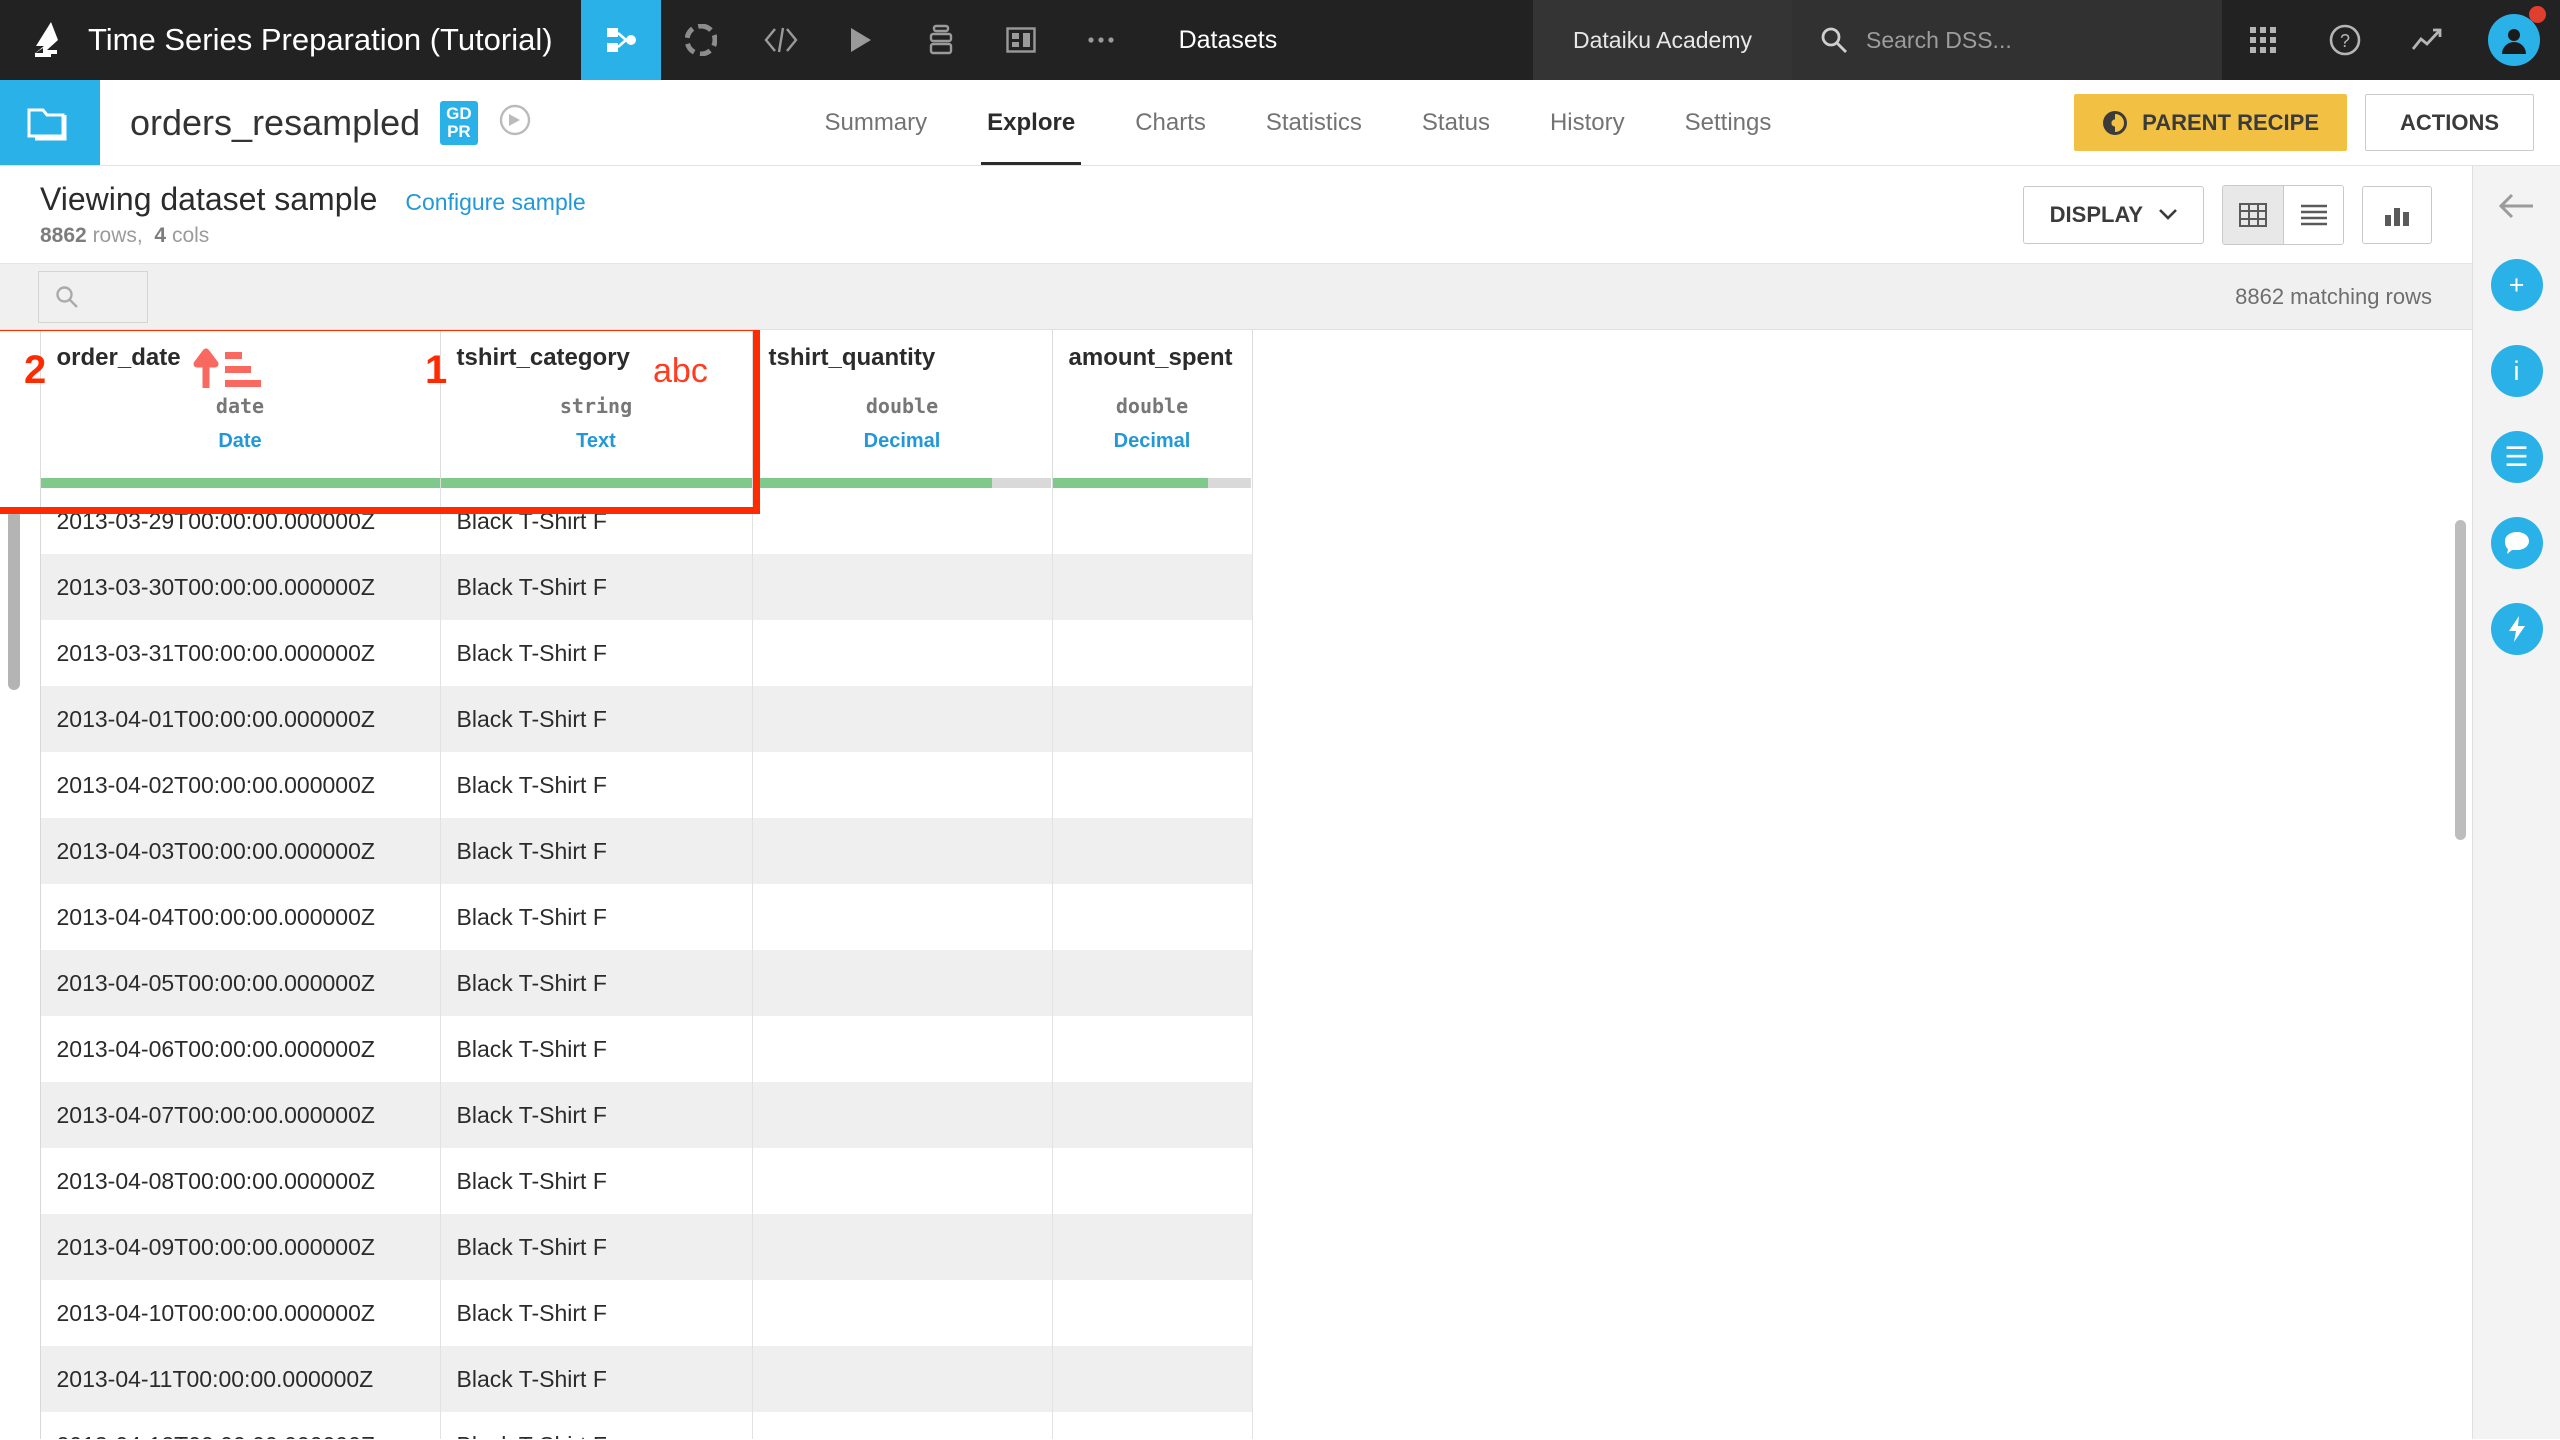  What do you see at coordinates (2516, 457) in the screenshot?
I see `details-icon: ☰` at bounding box center [2516, 457].